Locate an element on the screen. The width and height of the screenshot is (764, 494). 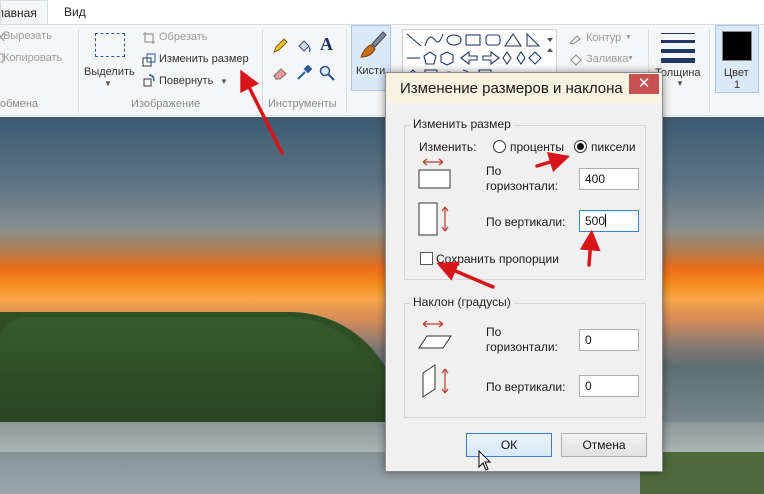
copy-button: Копировать is located at coordinates (32, 58).